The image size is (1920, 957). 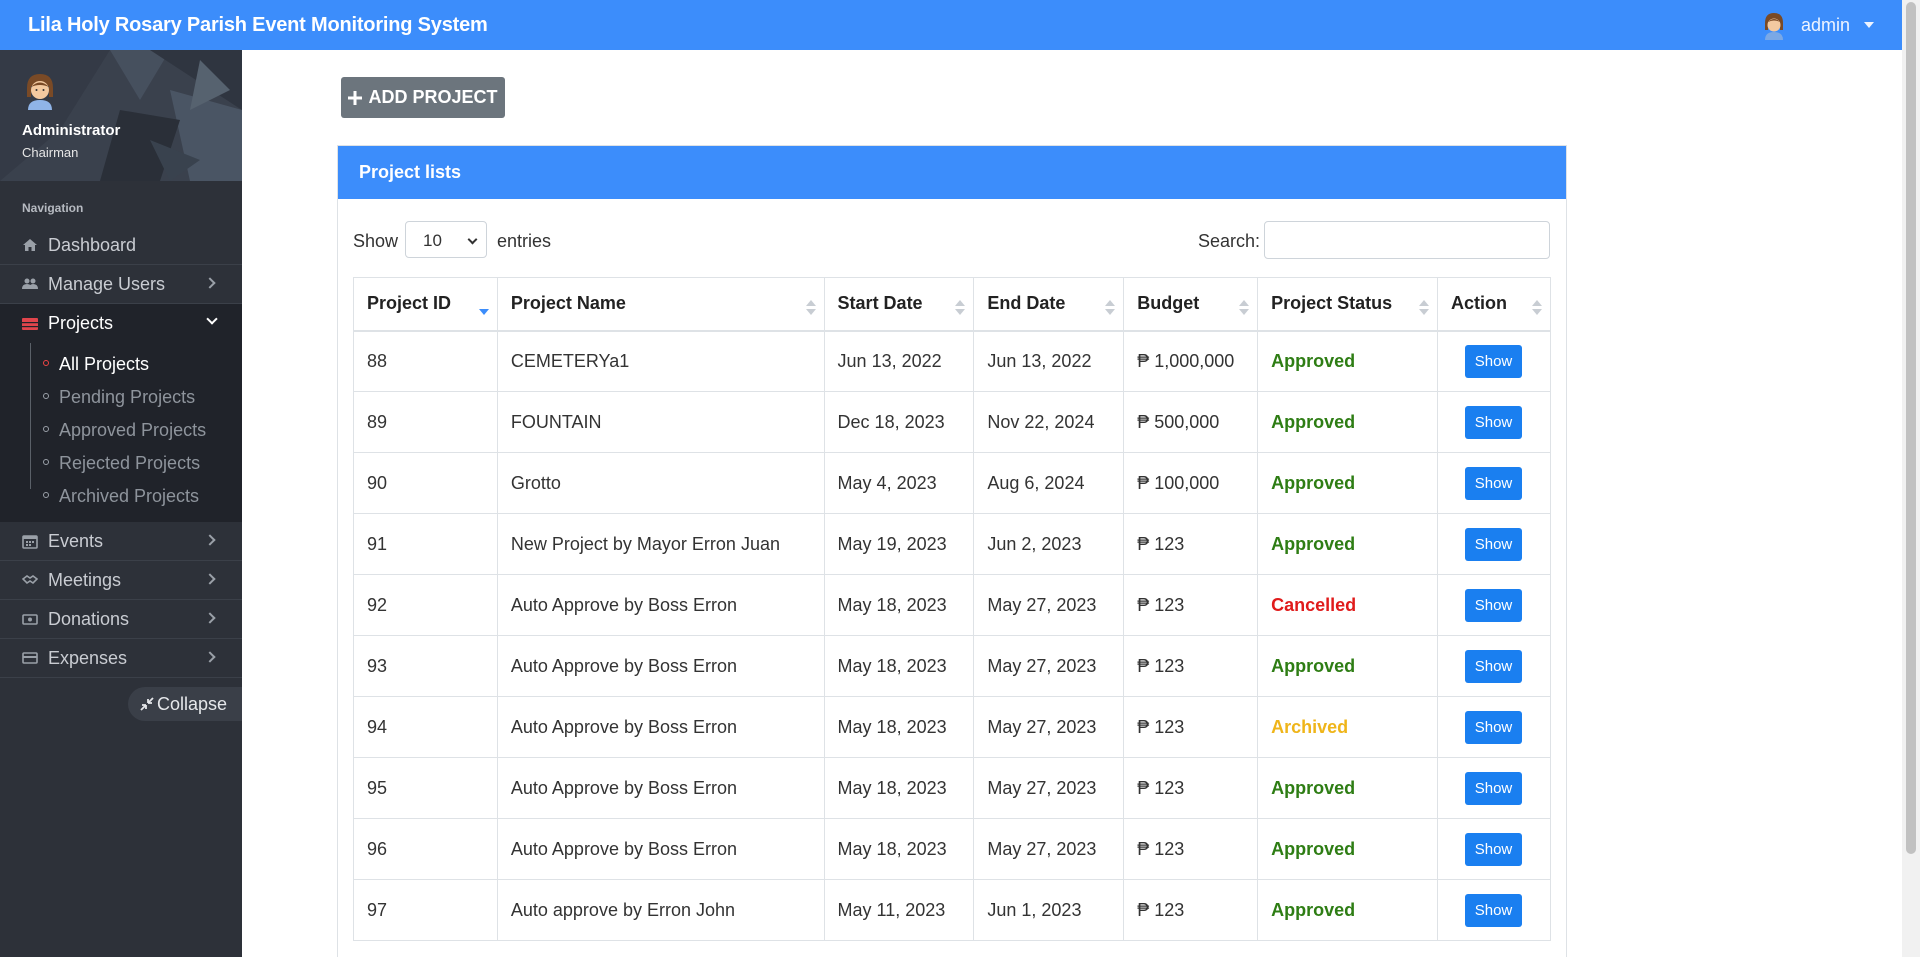 What do you see at coordinates (472, 239) in the screenshot?
I see `chevron-down-icon` at bounding box center [472, 239].